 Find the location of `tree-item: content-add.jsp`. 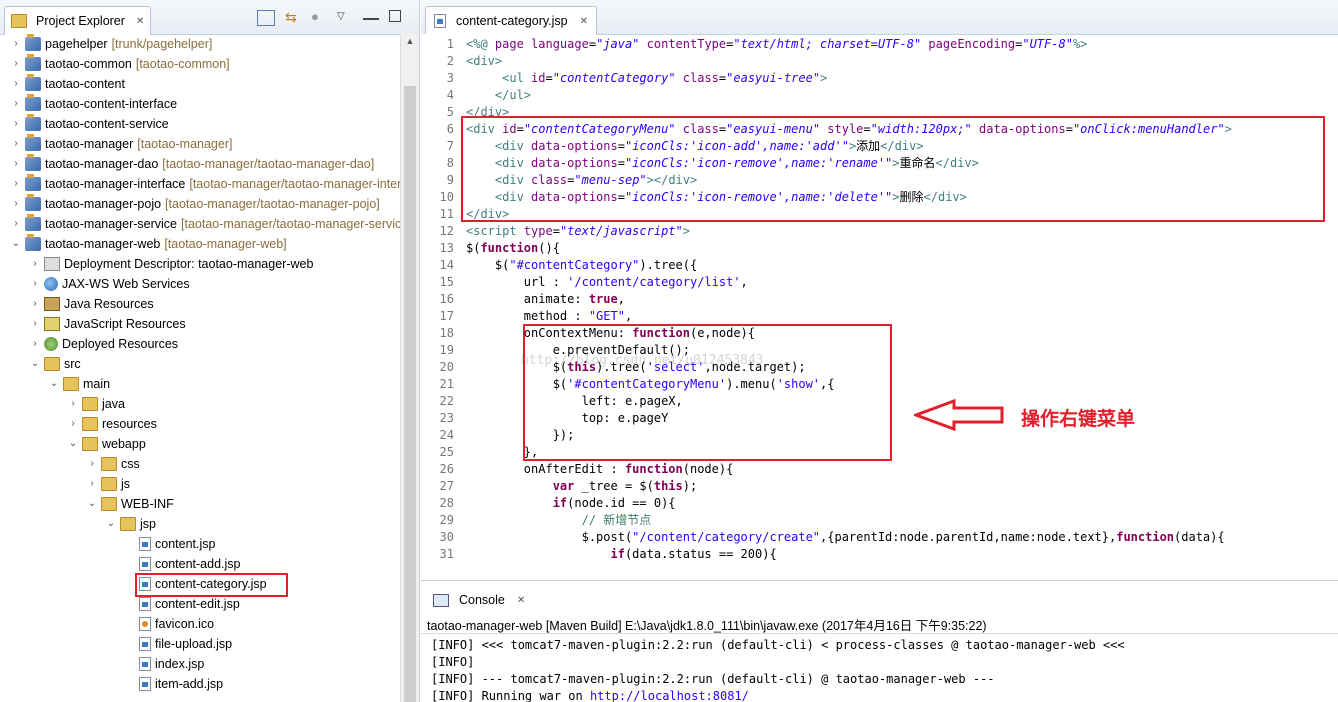

tree-item: content-add.jsp is located at coordinates (182, 564).